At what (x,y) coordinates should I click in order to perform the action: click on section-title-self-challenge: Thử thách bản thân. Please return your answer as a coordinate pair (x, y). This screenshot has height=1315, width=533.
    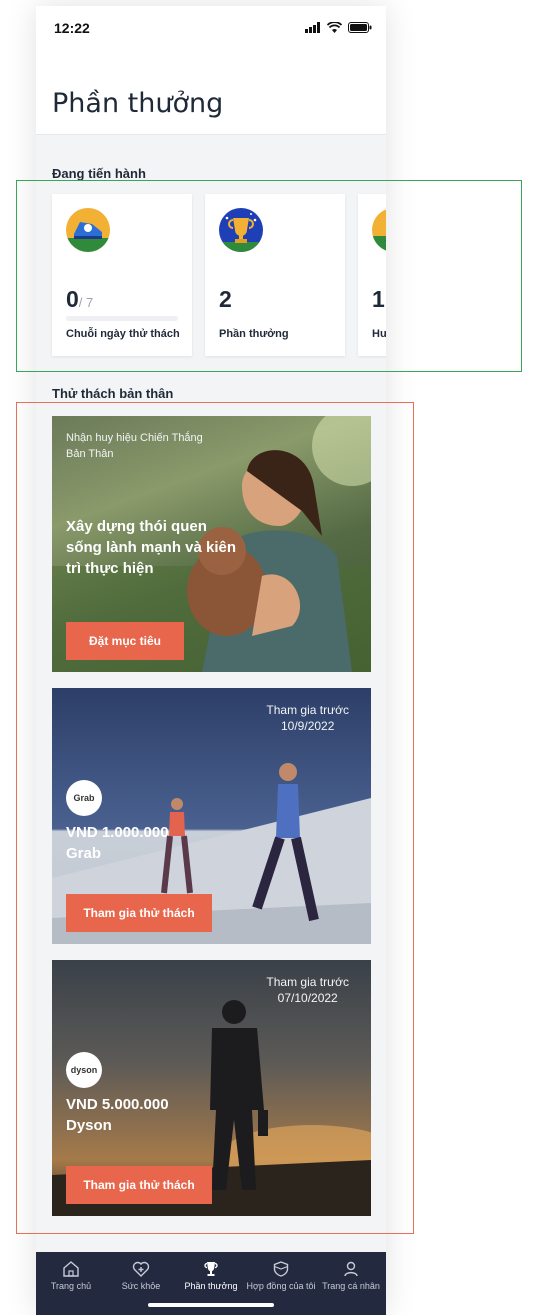
    Looking at the image, I should click on (113, 393).